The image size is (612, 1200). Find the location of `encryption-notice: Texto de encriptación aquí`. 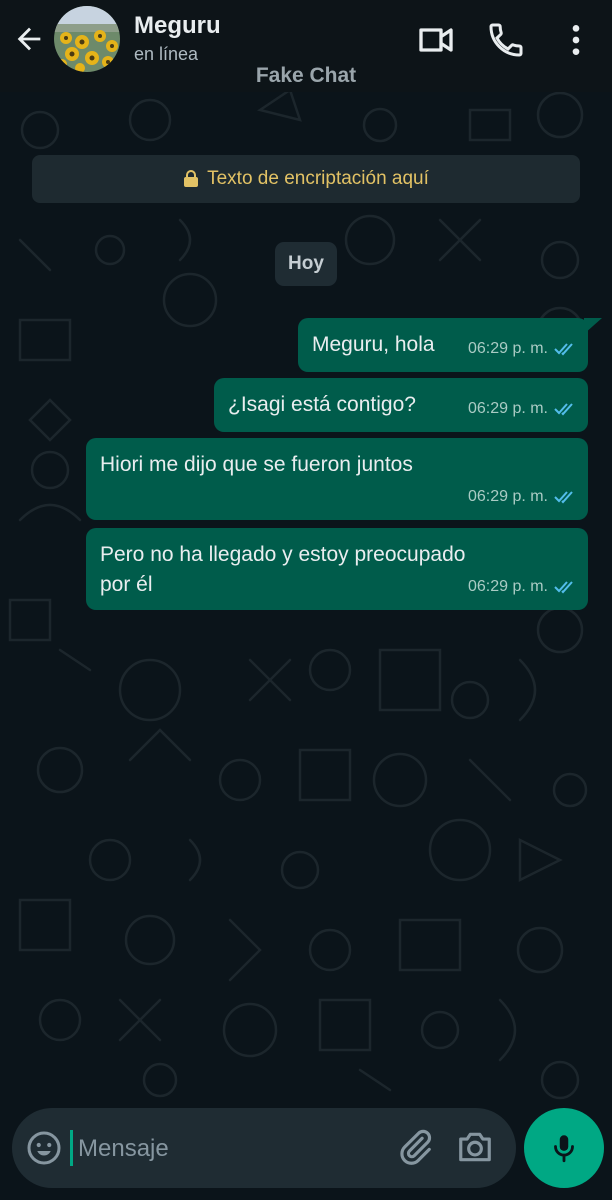

encryption-notice: Texto de encriptación aquí is located at coordinates (306, 179).